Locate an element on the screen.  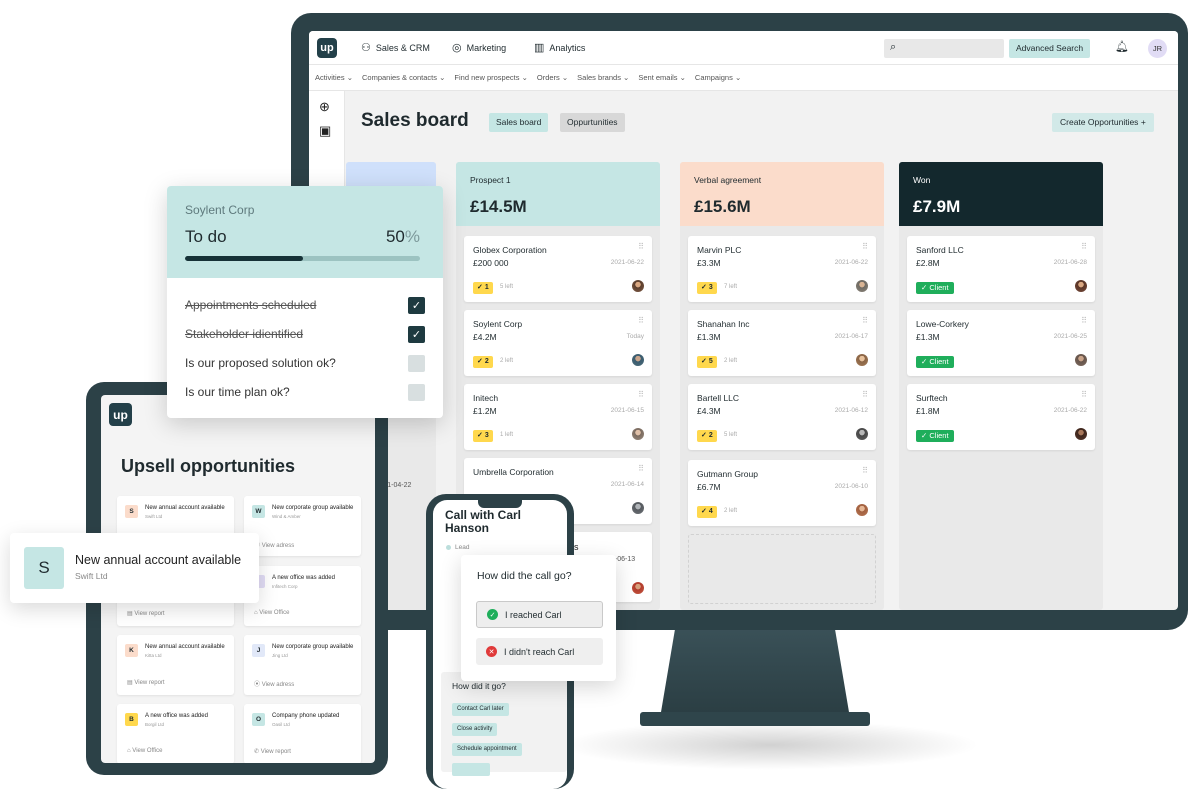
deal-amount: £1.8M is located at coordinates (928, 411).